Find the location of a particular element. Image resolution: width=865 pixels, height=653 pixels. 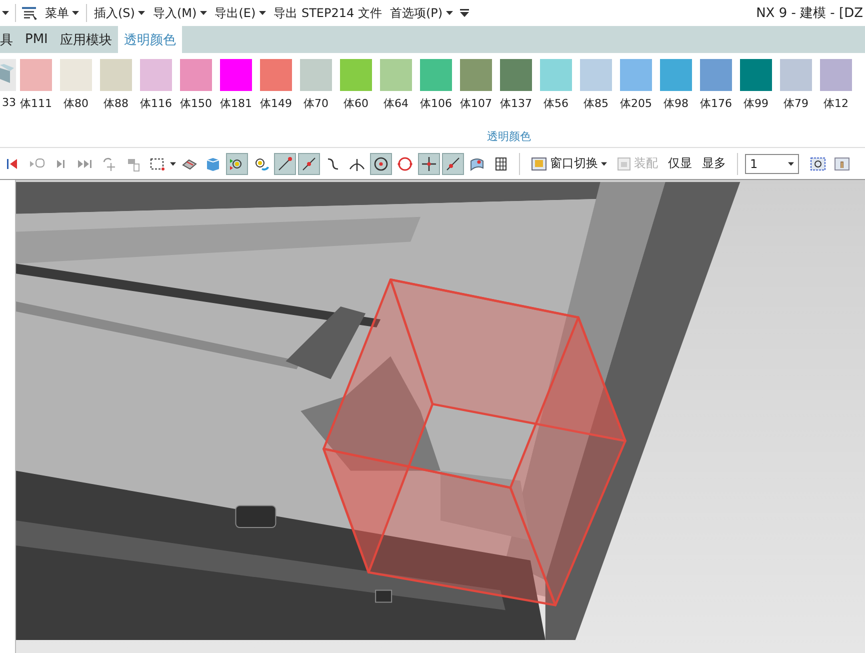

menu-button: 菜单 is located at coordinates (62, 13).